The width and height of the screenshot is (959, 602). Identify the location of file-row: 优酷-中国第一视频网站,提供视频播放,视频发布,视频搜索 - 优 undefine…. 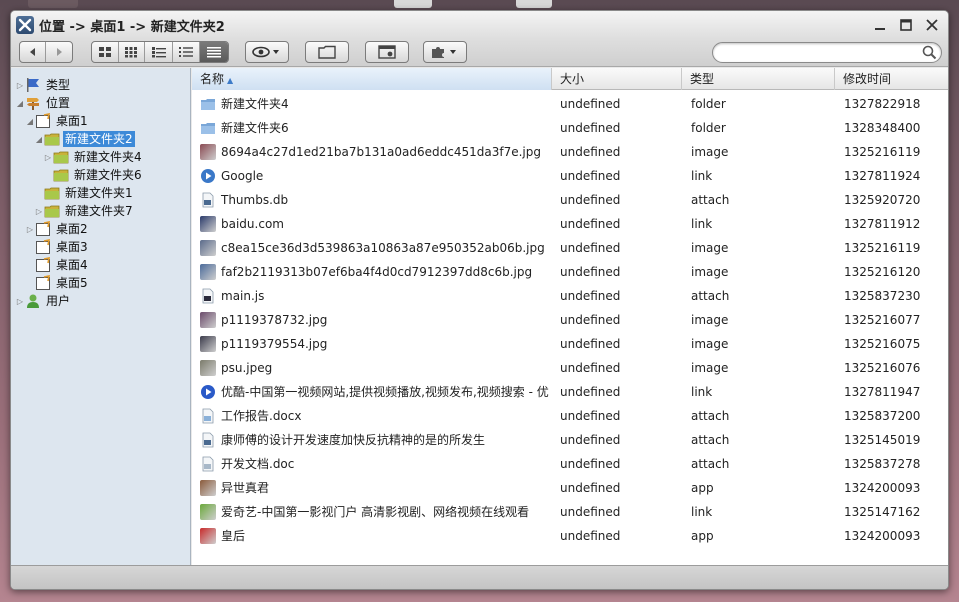
(570, 392).